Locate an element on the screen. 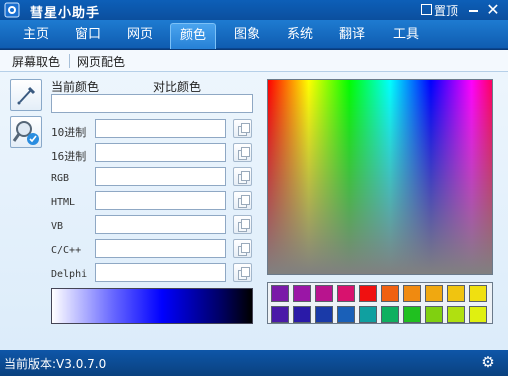 Image resolution: width=508 pixels, height=376 pixels. field-label-vb: VB is located at coordinates (57, 226).